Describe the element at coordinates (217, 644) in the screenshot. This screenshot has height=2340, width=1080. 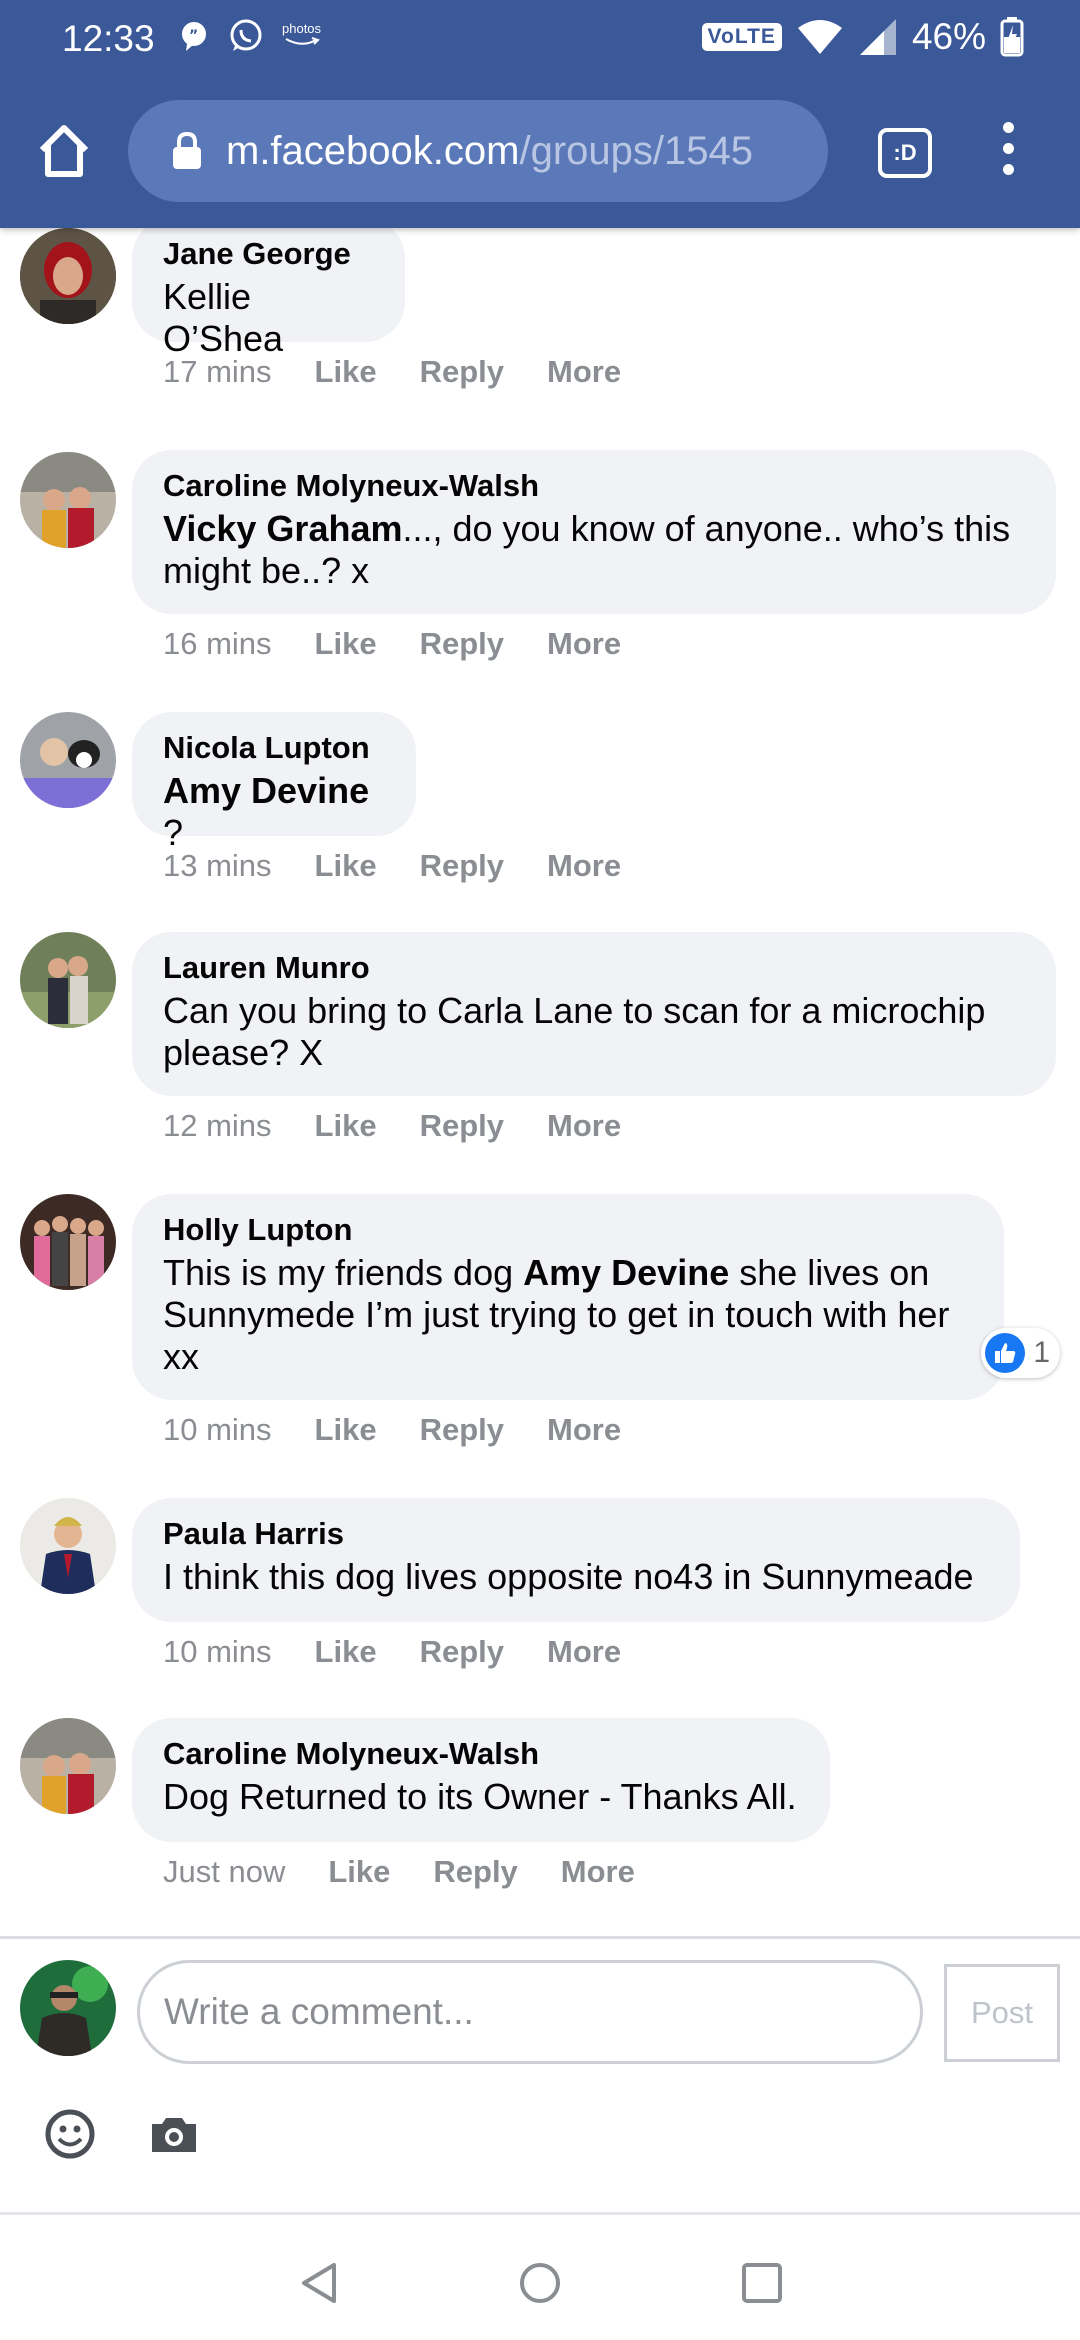
I see `comment-time: 16 mins` at that location.